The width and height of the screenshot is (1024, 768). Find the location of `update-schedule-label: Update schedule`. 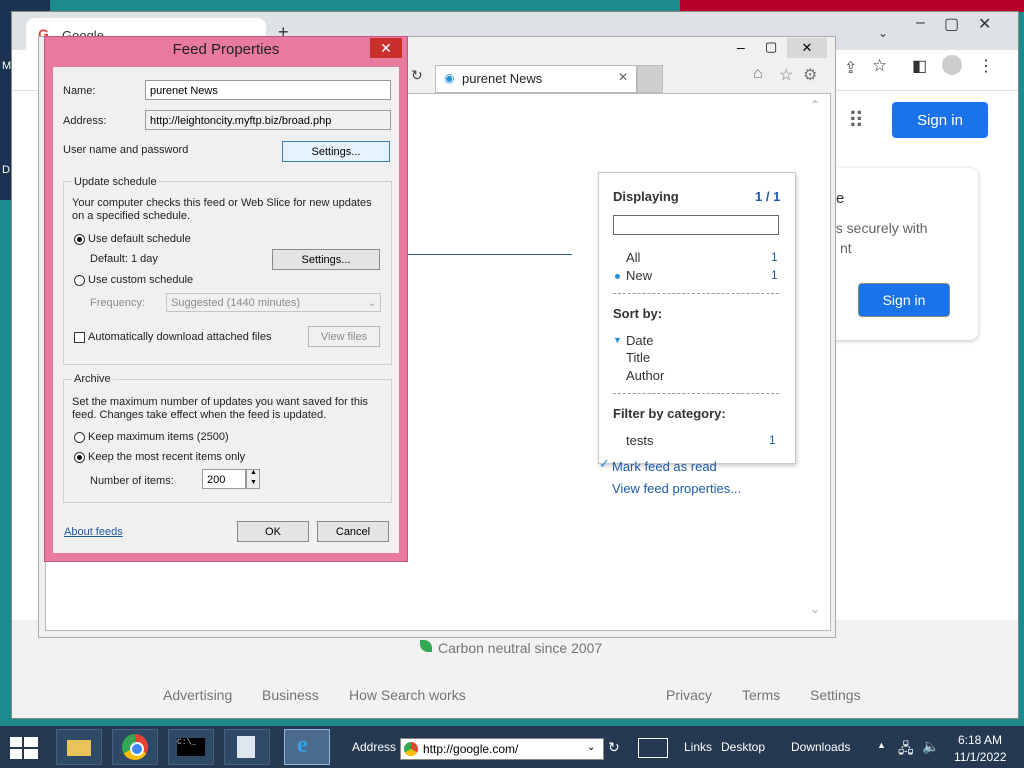

update-schedule-label: Update schedule is located at coordinates (115, 182).